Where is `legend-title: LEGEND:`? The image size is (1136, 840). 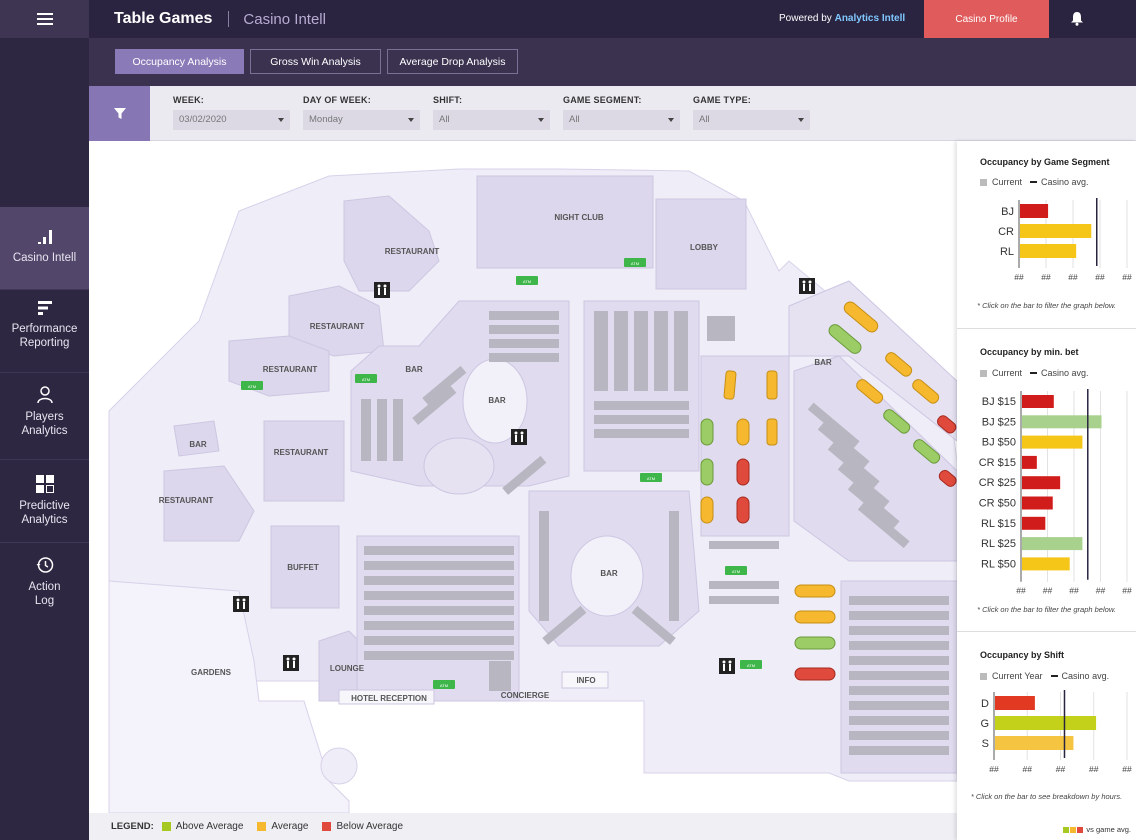 legend-title: LEGEND: is located at coordinates (132, 826).